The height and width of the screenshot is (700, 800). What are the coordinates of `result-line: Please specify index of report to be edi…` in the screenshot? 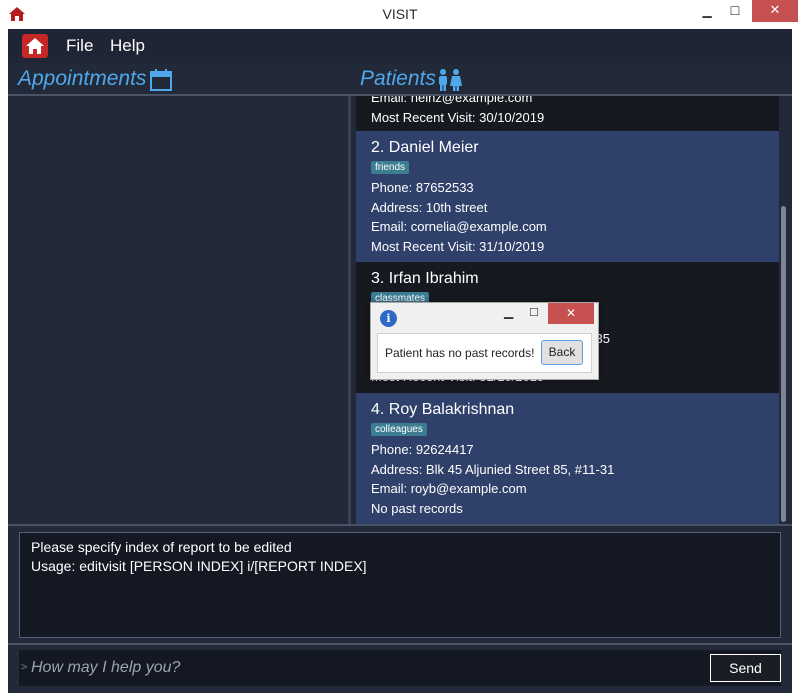 It's located at (161, 547).